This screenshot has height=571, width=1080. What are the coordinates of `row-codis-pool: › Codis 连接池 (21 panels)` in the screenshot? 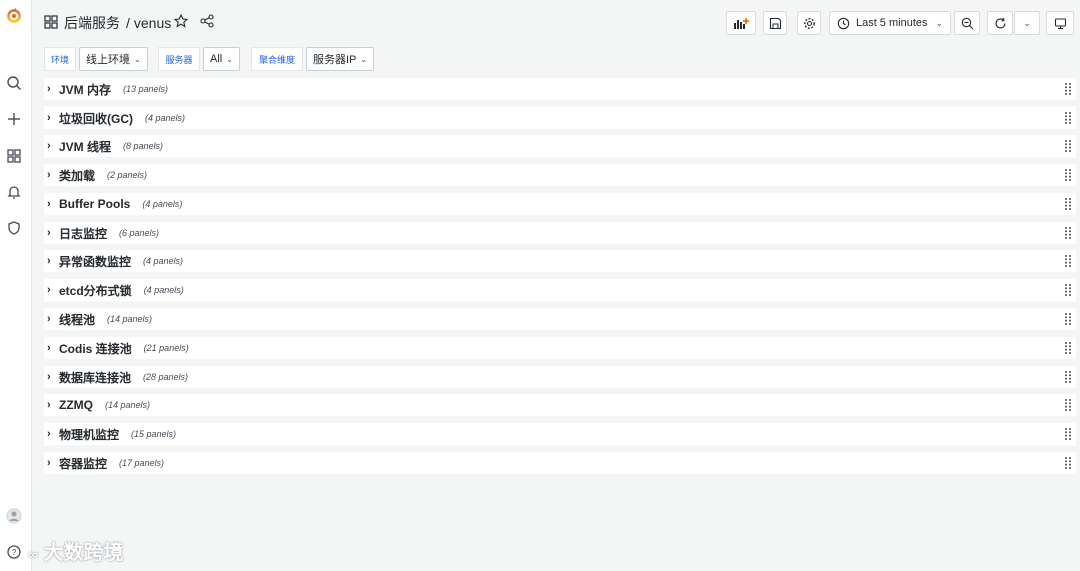 It's located at (560, 348).